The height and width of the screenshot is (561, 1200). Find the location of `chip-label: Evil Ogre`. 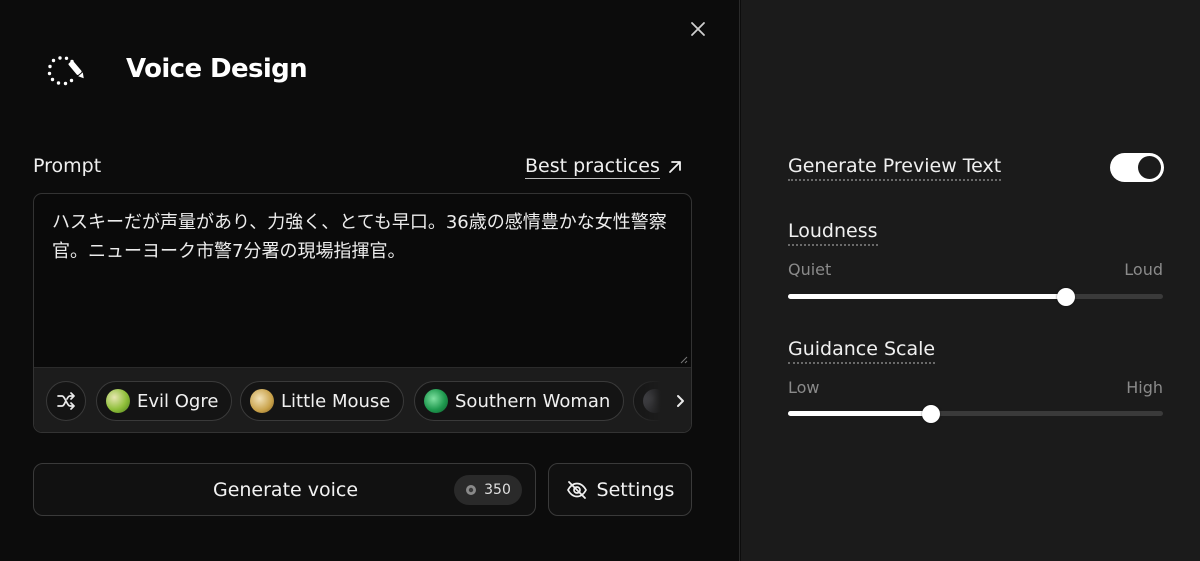

chip-label: Evil Ogre is located at coordinates (178, 401).